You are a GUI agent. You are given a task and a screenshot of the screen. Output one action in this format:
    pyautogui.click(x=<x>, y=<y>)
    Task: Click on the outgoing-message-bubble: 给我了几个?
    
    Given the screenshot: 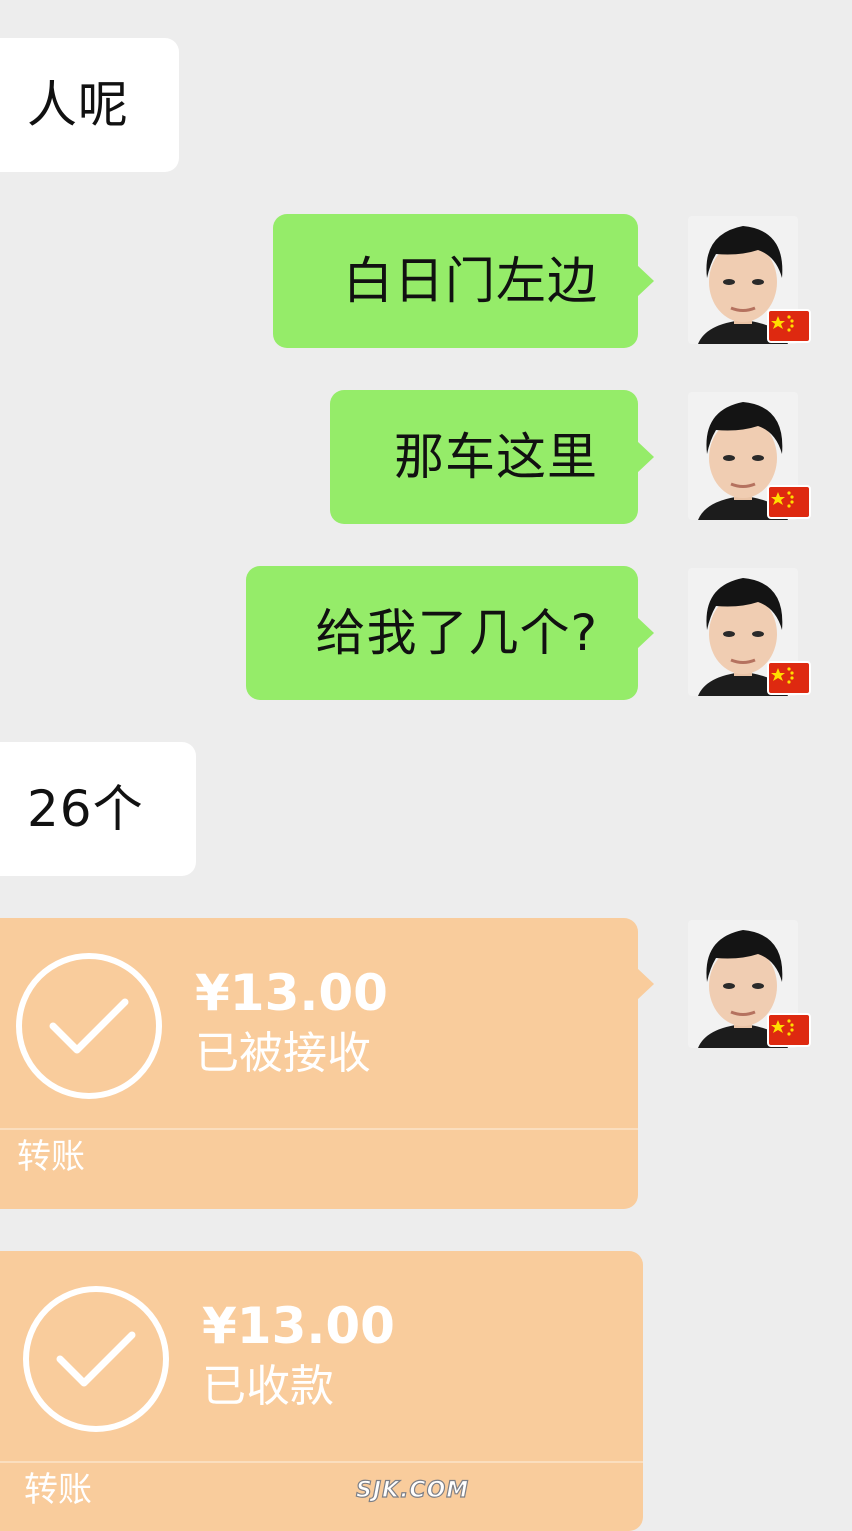 What is the action you would take?
    pyautogui.click(x=450, y=633)
    